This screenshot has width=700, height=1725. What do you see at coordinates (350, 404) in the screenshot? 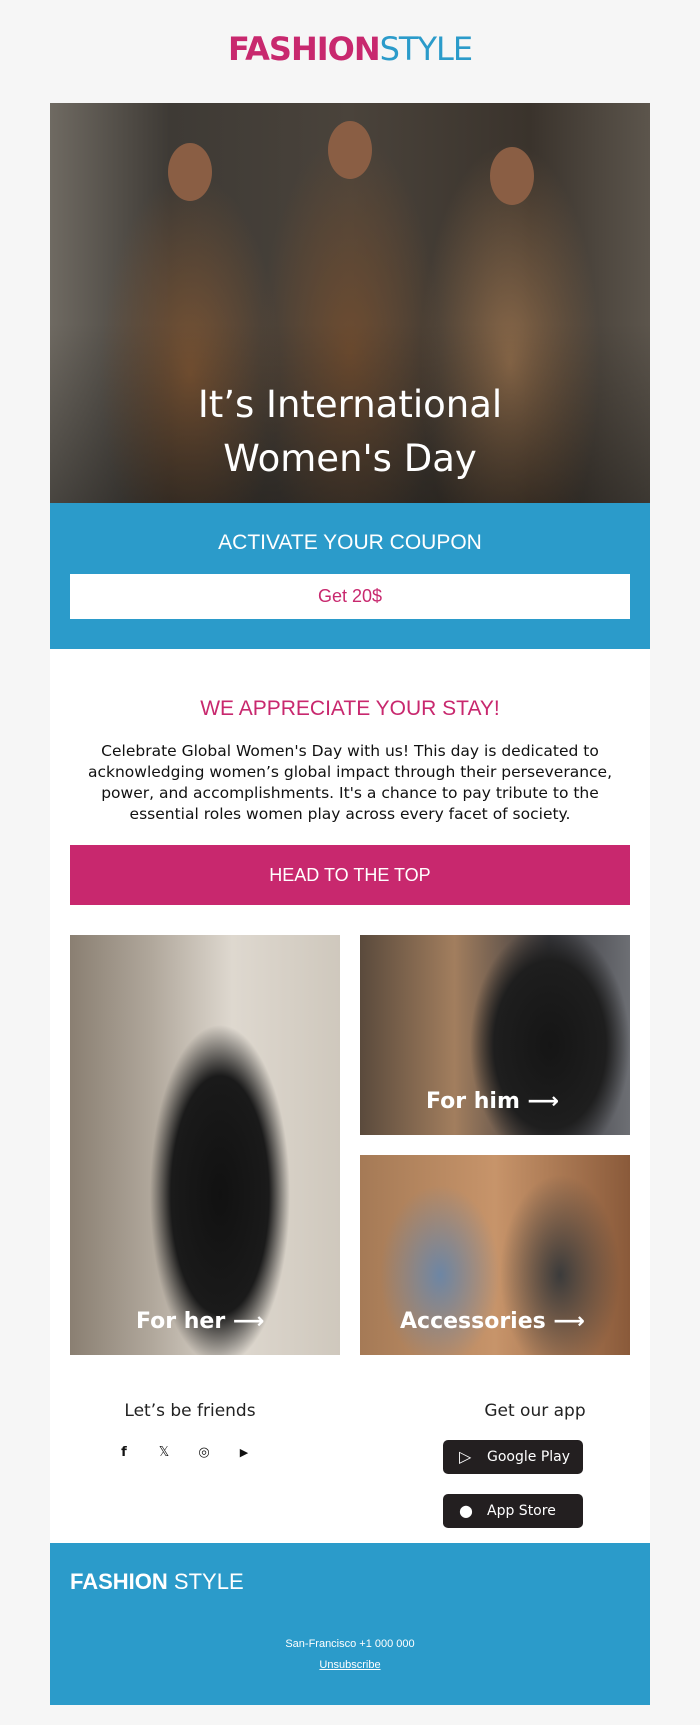
I see `hero-title-line1: It’s International` at bounding box center [350, 404].